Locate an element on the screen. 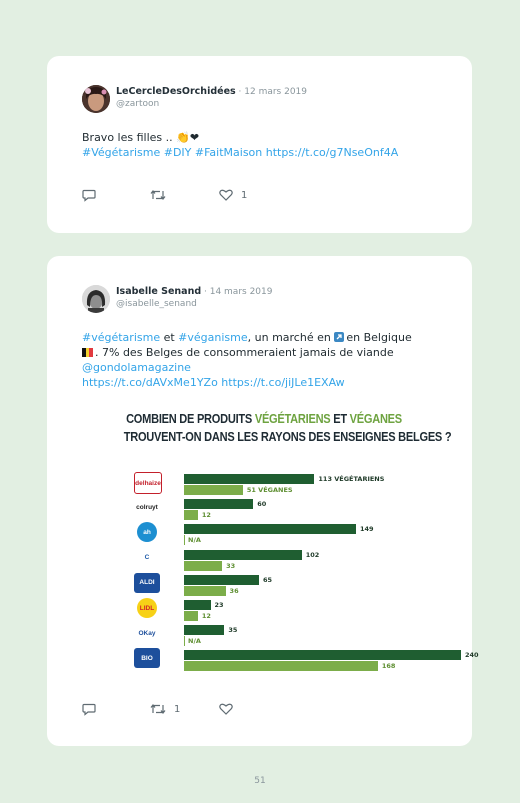  chart-title-highlight: VÉGÉTARIENS is located at coordinates (292, 418).